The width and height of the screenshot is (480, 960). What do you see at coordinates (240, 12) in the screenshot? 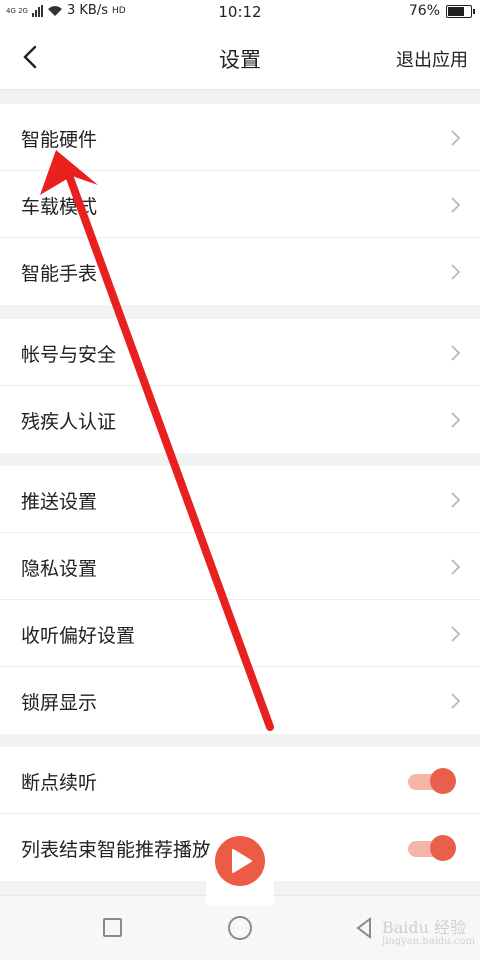
I see `status-bar: 4G 2G 3 KB/s HD 10:12 76%` at bounding box center [240, 12].